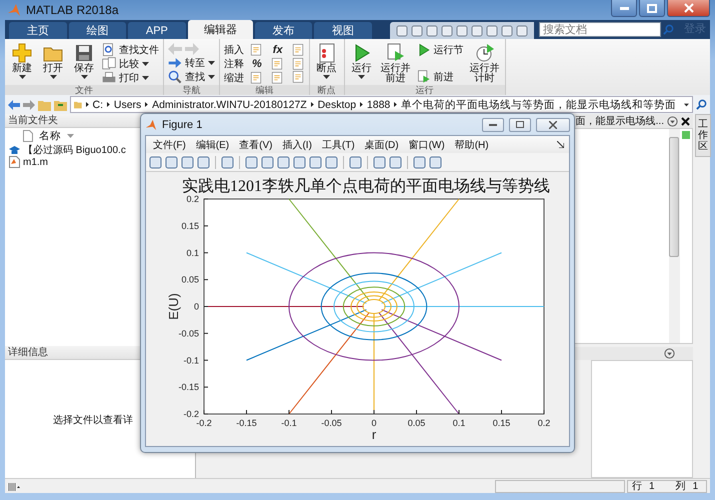 This screenshot has height=500, width=715. What do you see at coordinates (484, 53) in the screenshot?
I see `clock-icon` at bounding box center [484, 53].